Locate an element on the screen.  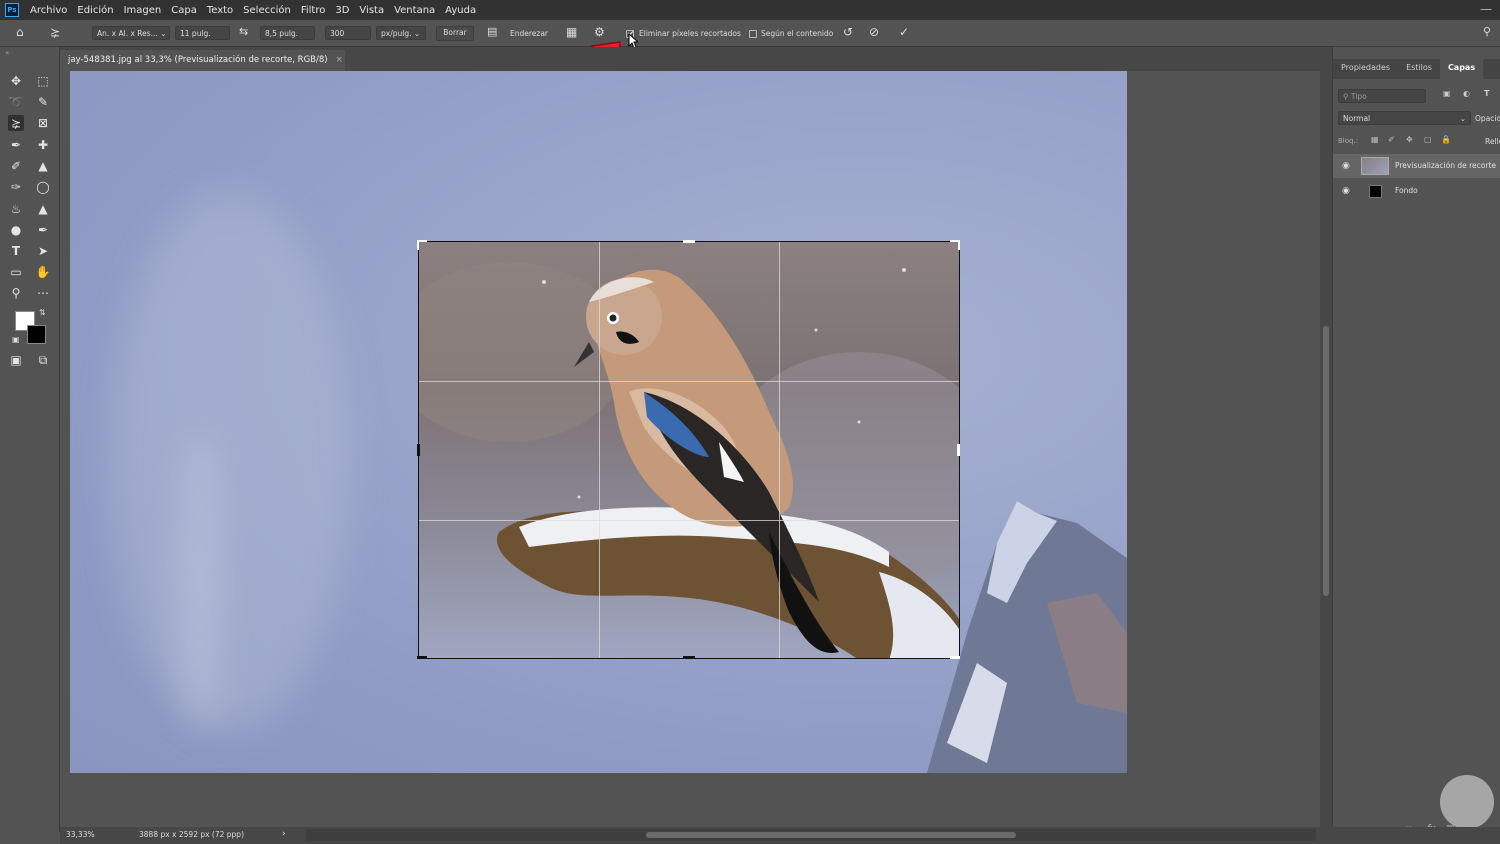
background-color-swatch is located at coordinates (36, 334).